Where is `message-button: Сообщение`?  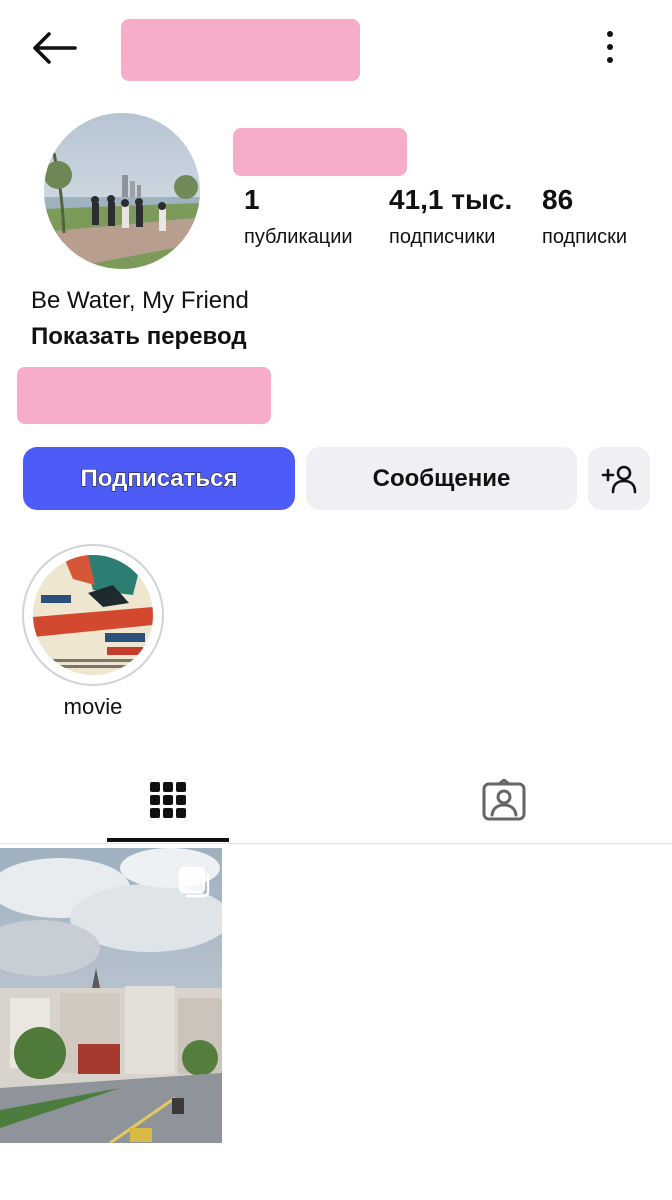
message-button: Сообщение is located at coordinates (441, 478).